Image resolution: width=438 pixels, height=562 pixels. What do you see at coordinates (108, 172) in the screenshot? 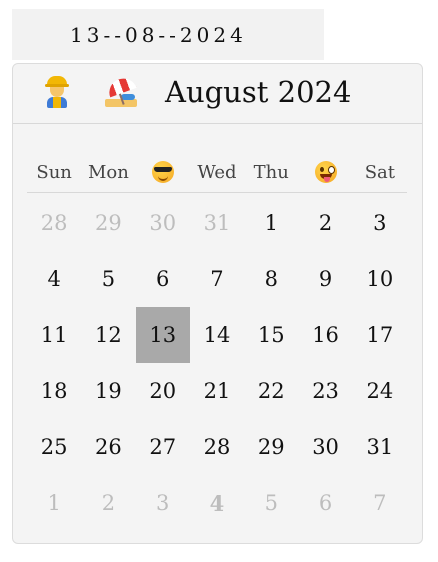
I see `weekday-mon: Mon` at bounding box center [108, 172].